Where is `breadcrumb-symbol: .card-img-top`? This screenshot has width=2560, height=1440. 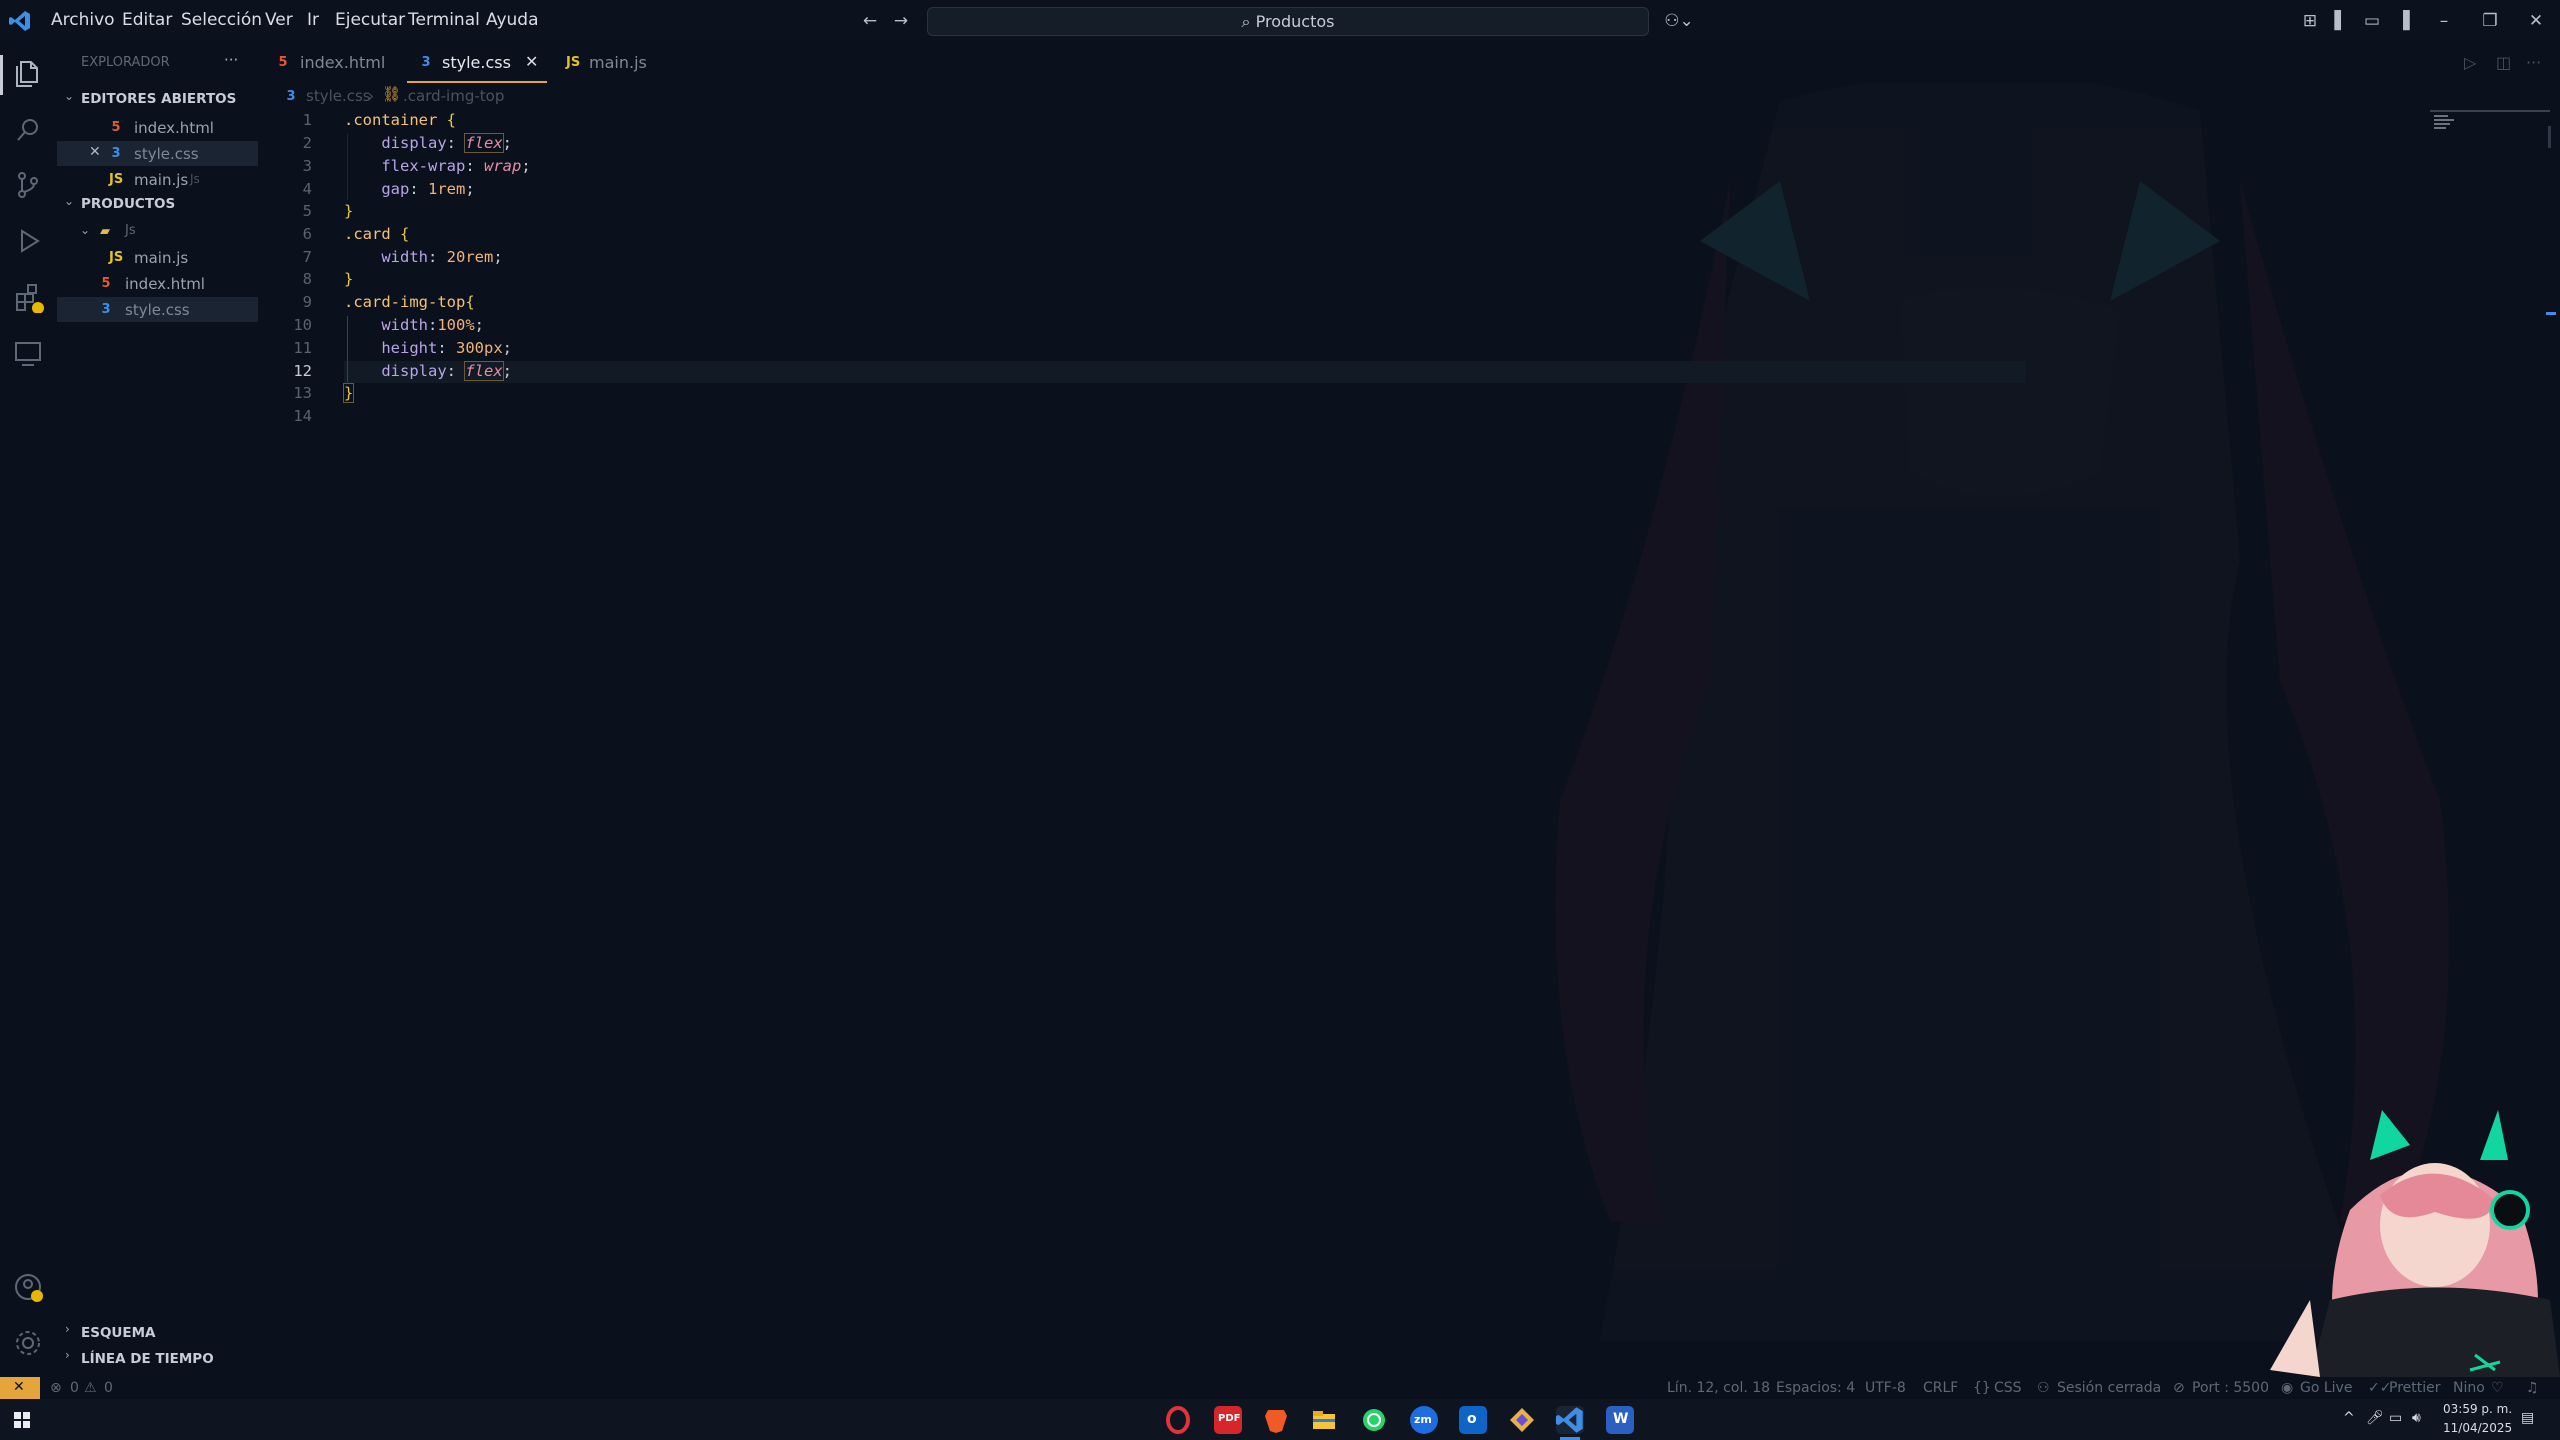 breadcrumb-symbol: .card-img-top is located at coordinates (453, 96).